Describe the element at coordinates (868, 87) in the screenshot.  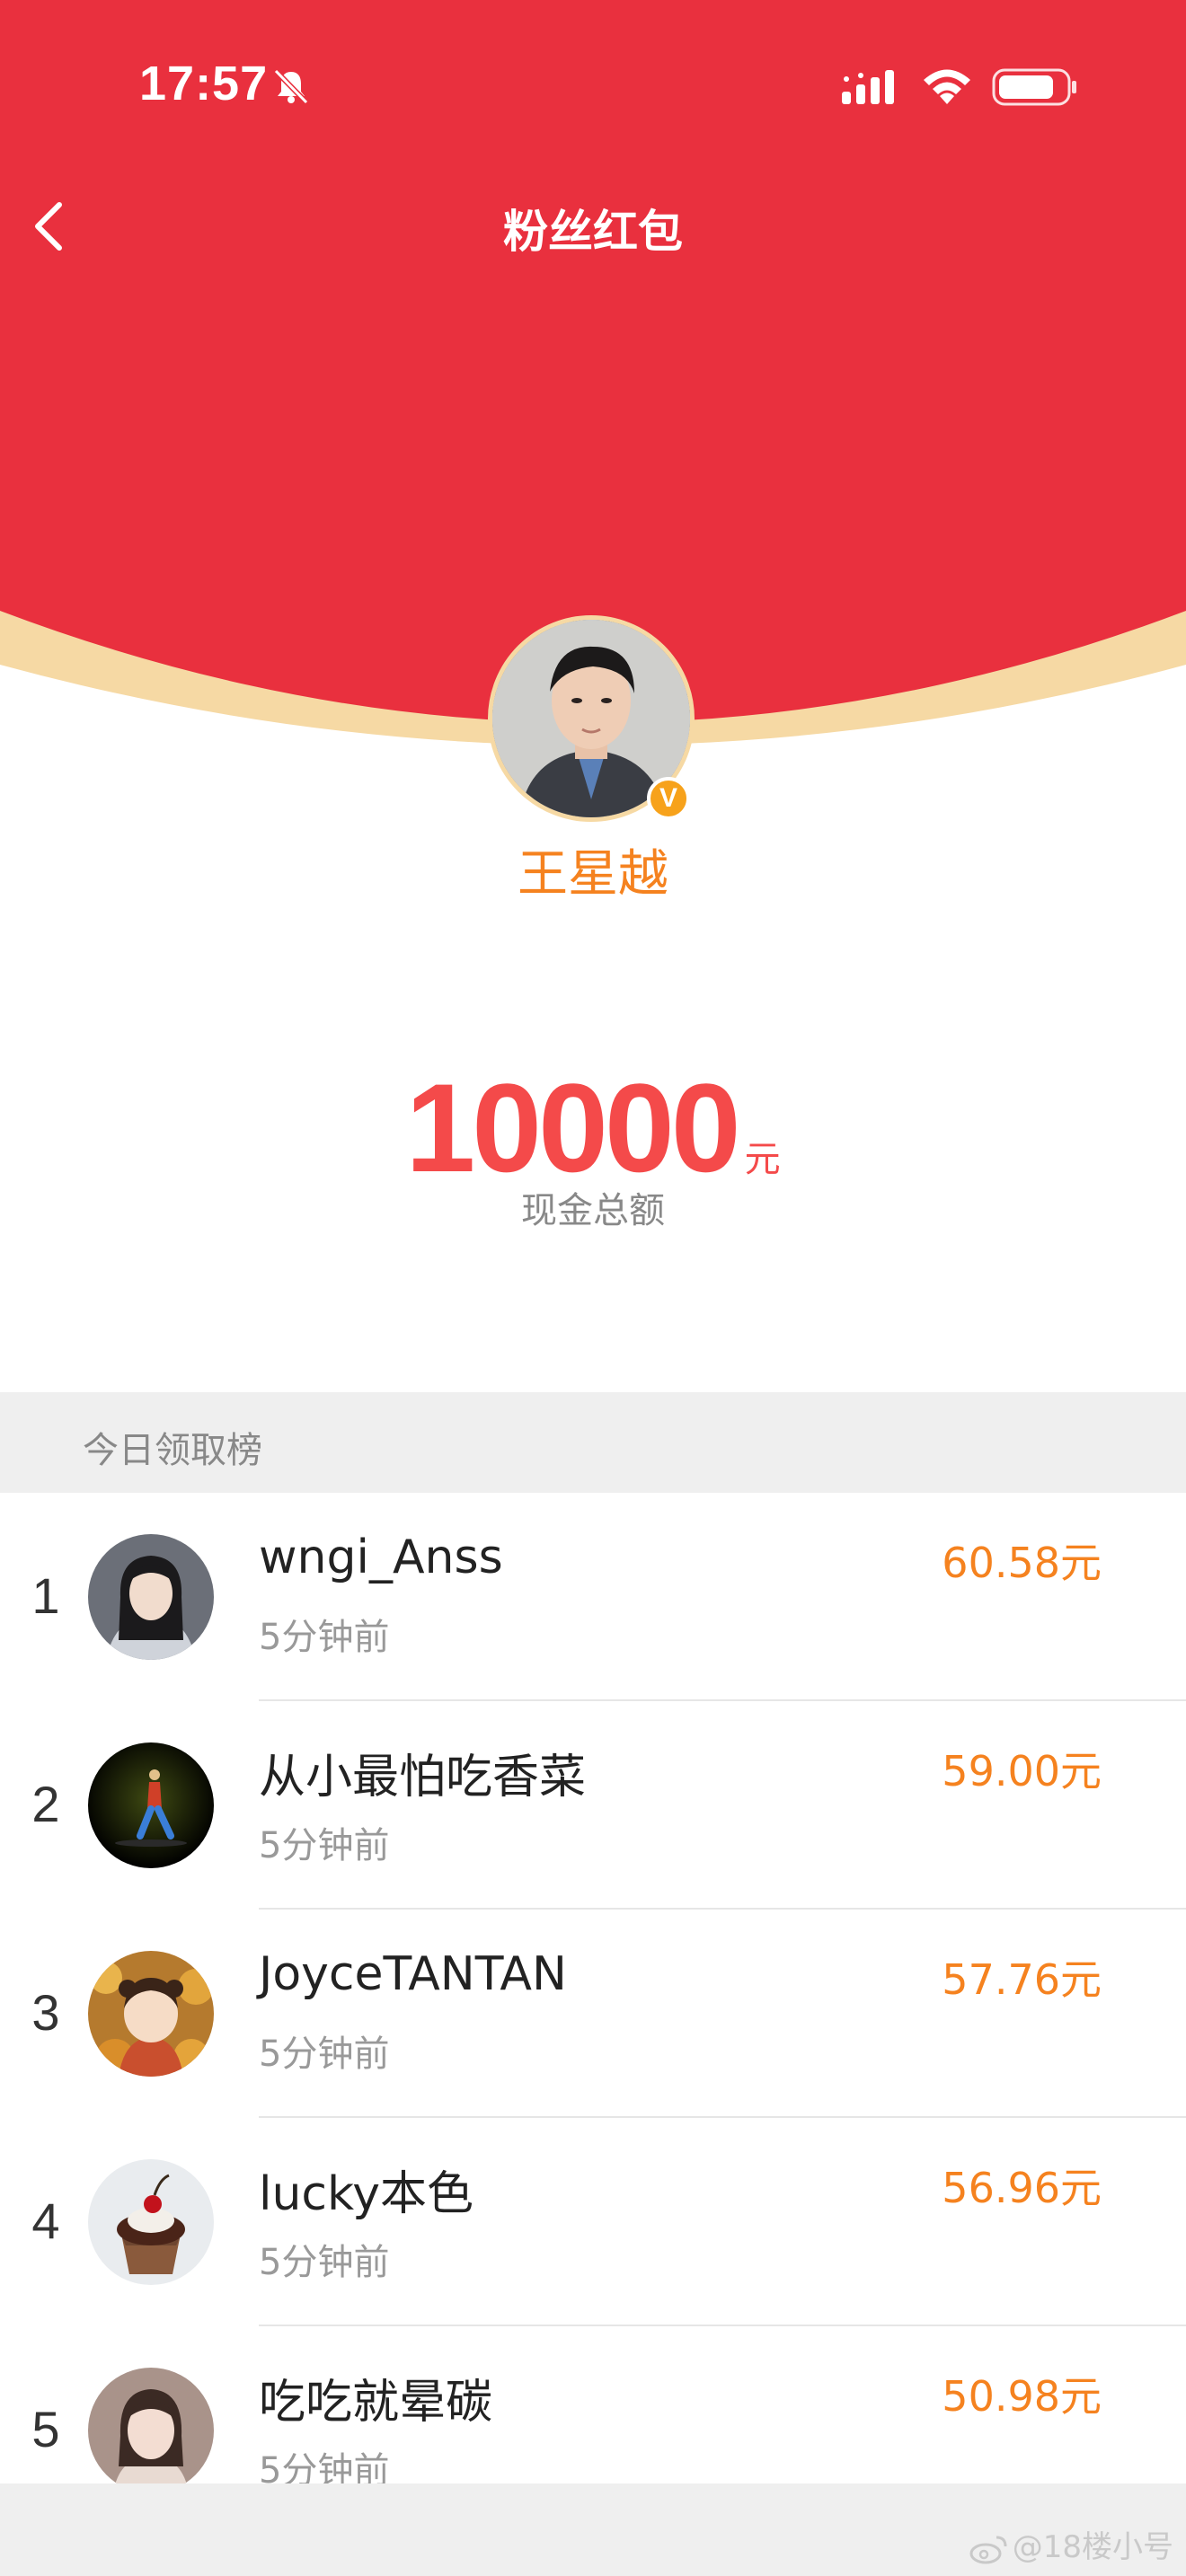
I see `signal-icon` at that location.